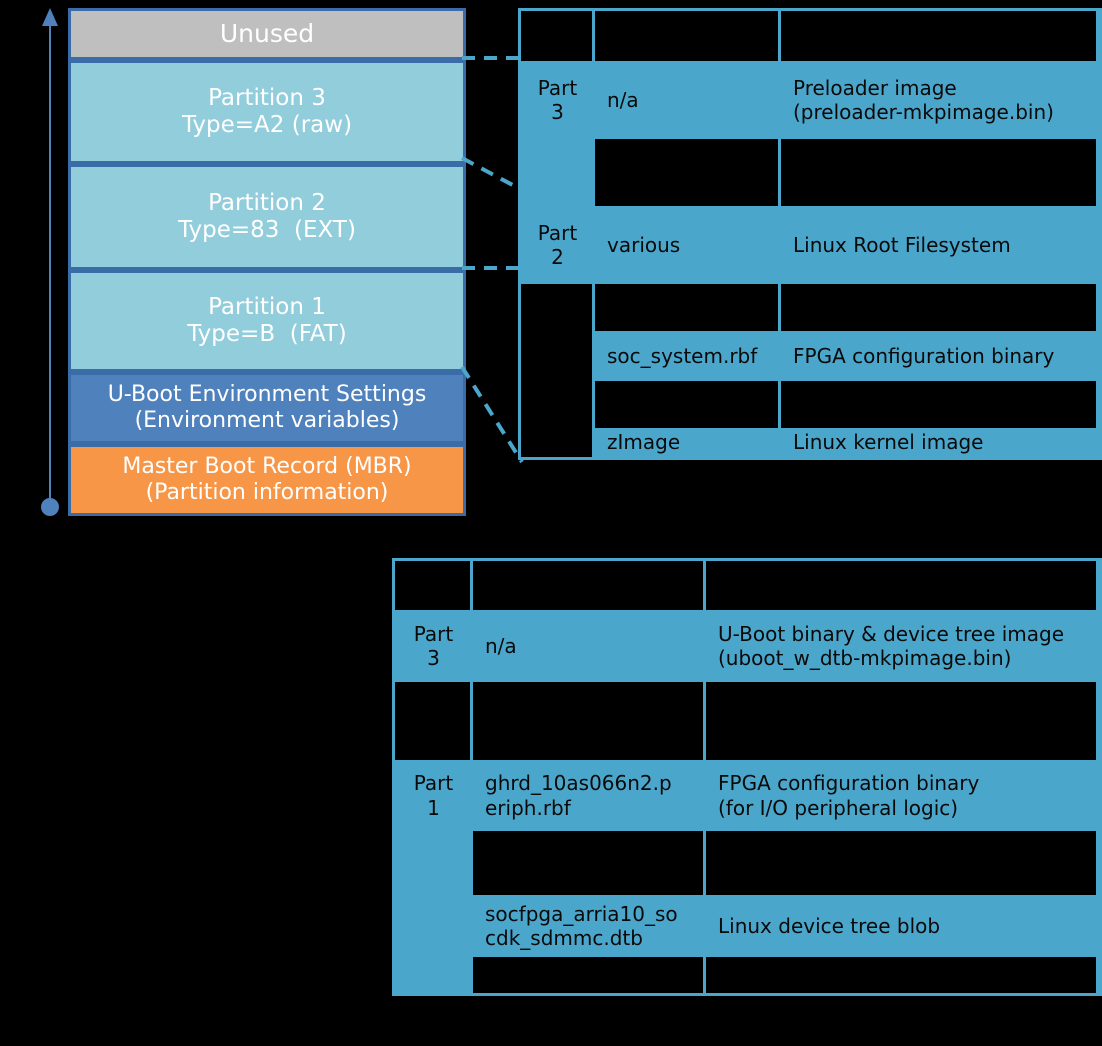  What do you see at coordinates (581, 913) in the screenshot?
I see `cell-file-line-0: socfpga_arria10_so` at bounding box center [581, 913].